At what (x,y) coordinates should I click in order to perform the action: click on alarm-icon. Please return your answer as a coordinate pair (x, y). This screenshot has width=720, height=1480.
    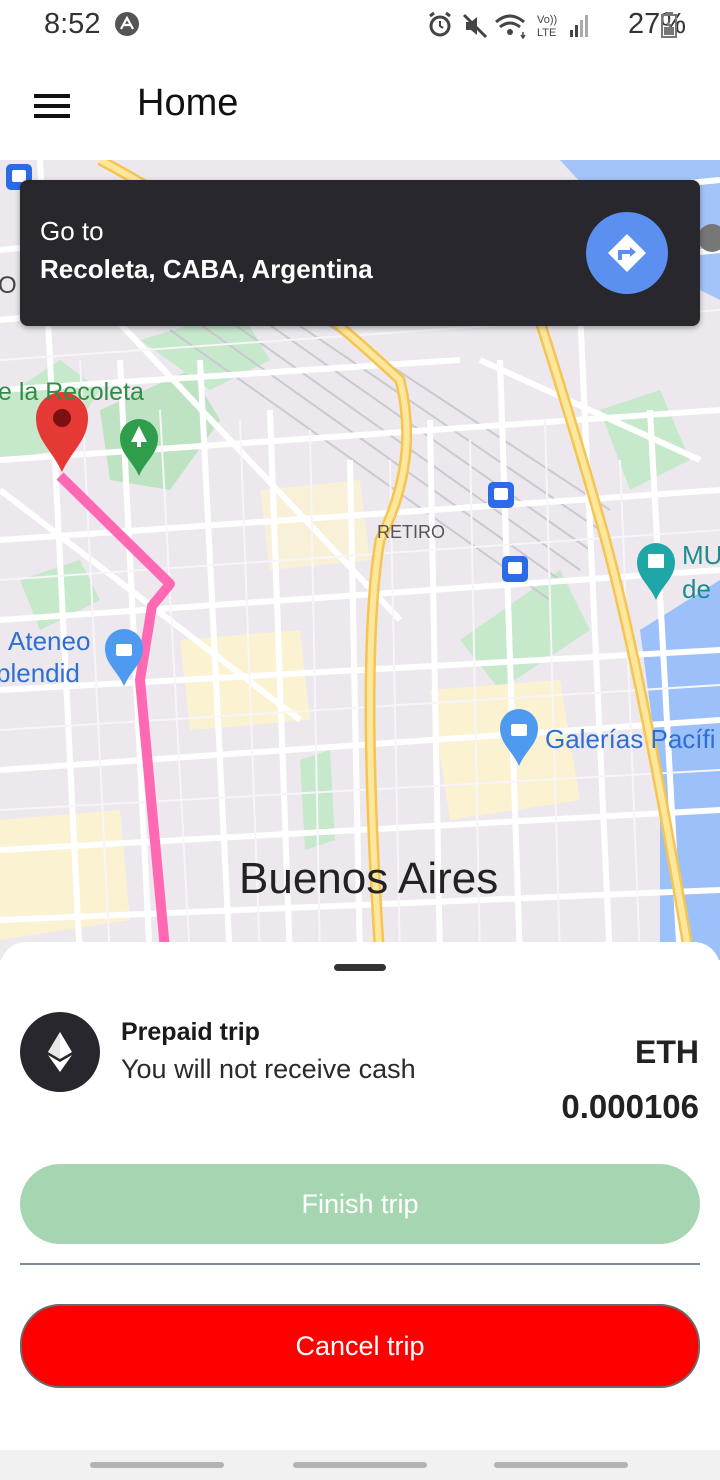
    Looking at the image, I should click on (440, 24).